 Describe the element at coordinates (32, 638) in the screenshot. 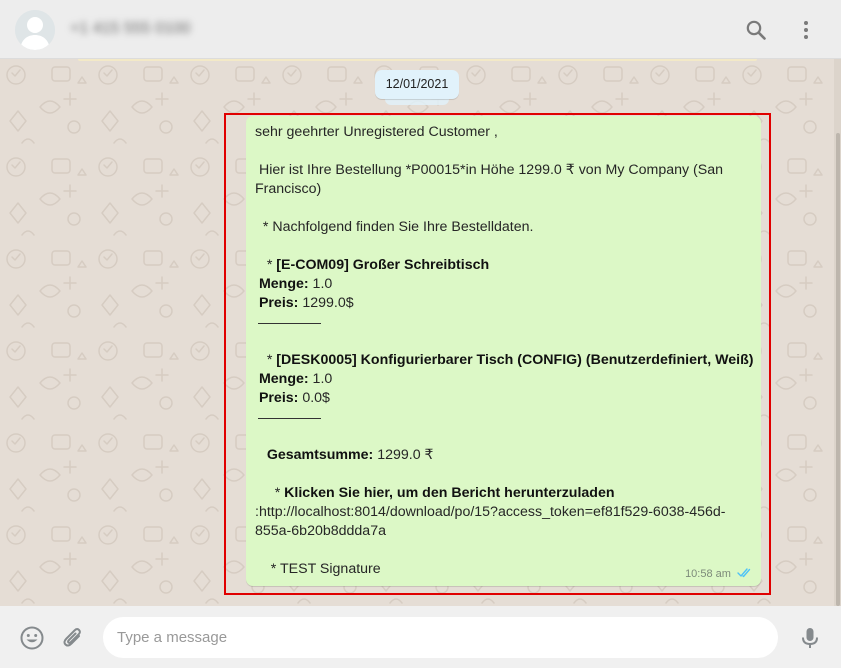

I see `emoji-icon` at that location.